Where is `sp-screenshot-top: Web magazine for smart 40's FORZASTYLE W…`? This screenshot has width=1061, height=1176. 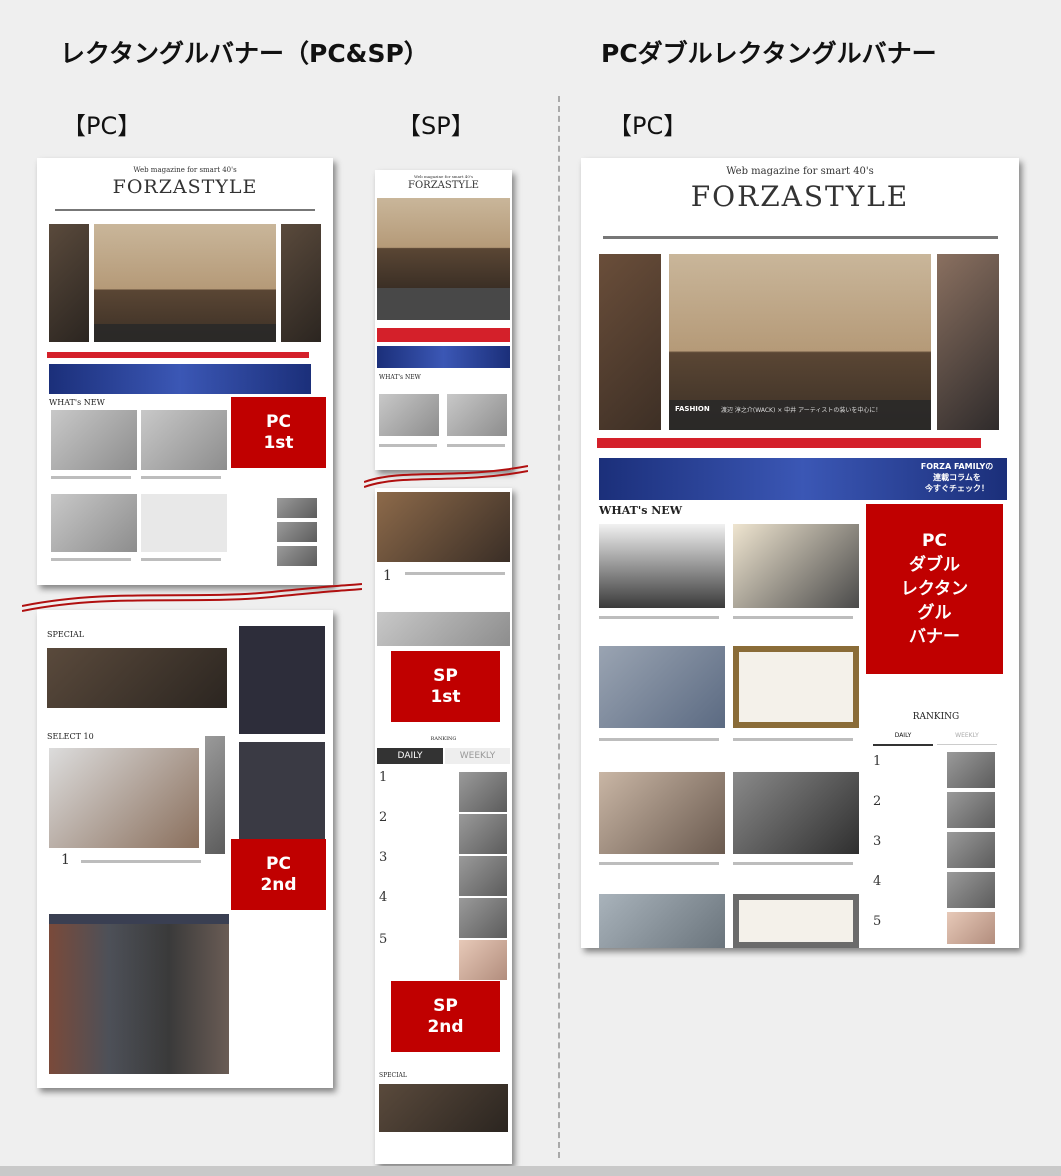
sp-screenshot-top: Web magazine for smart 40's FORZASTYLE W… is located at coordinates (443, 320).